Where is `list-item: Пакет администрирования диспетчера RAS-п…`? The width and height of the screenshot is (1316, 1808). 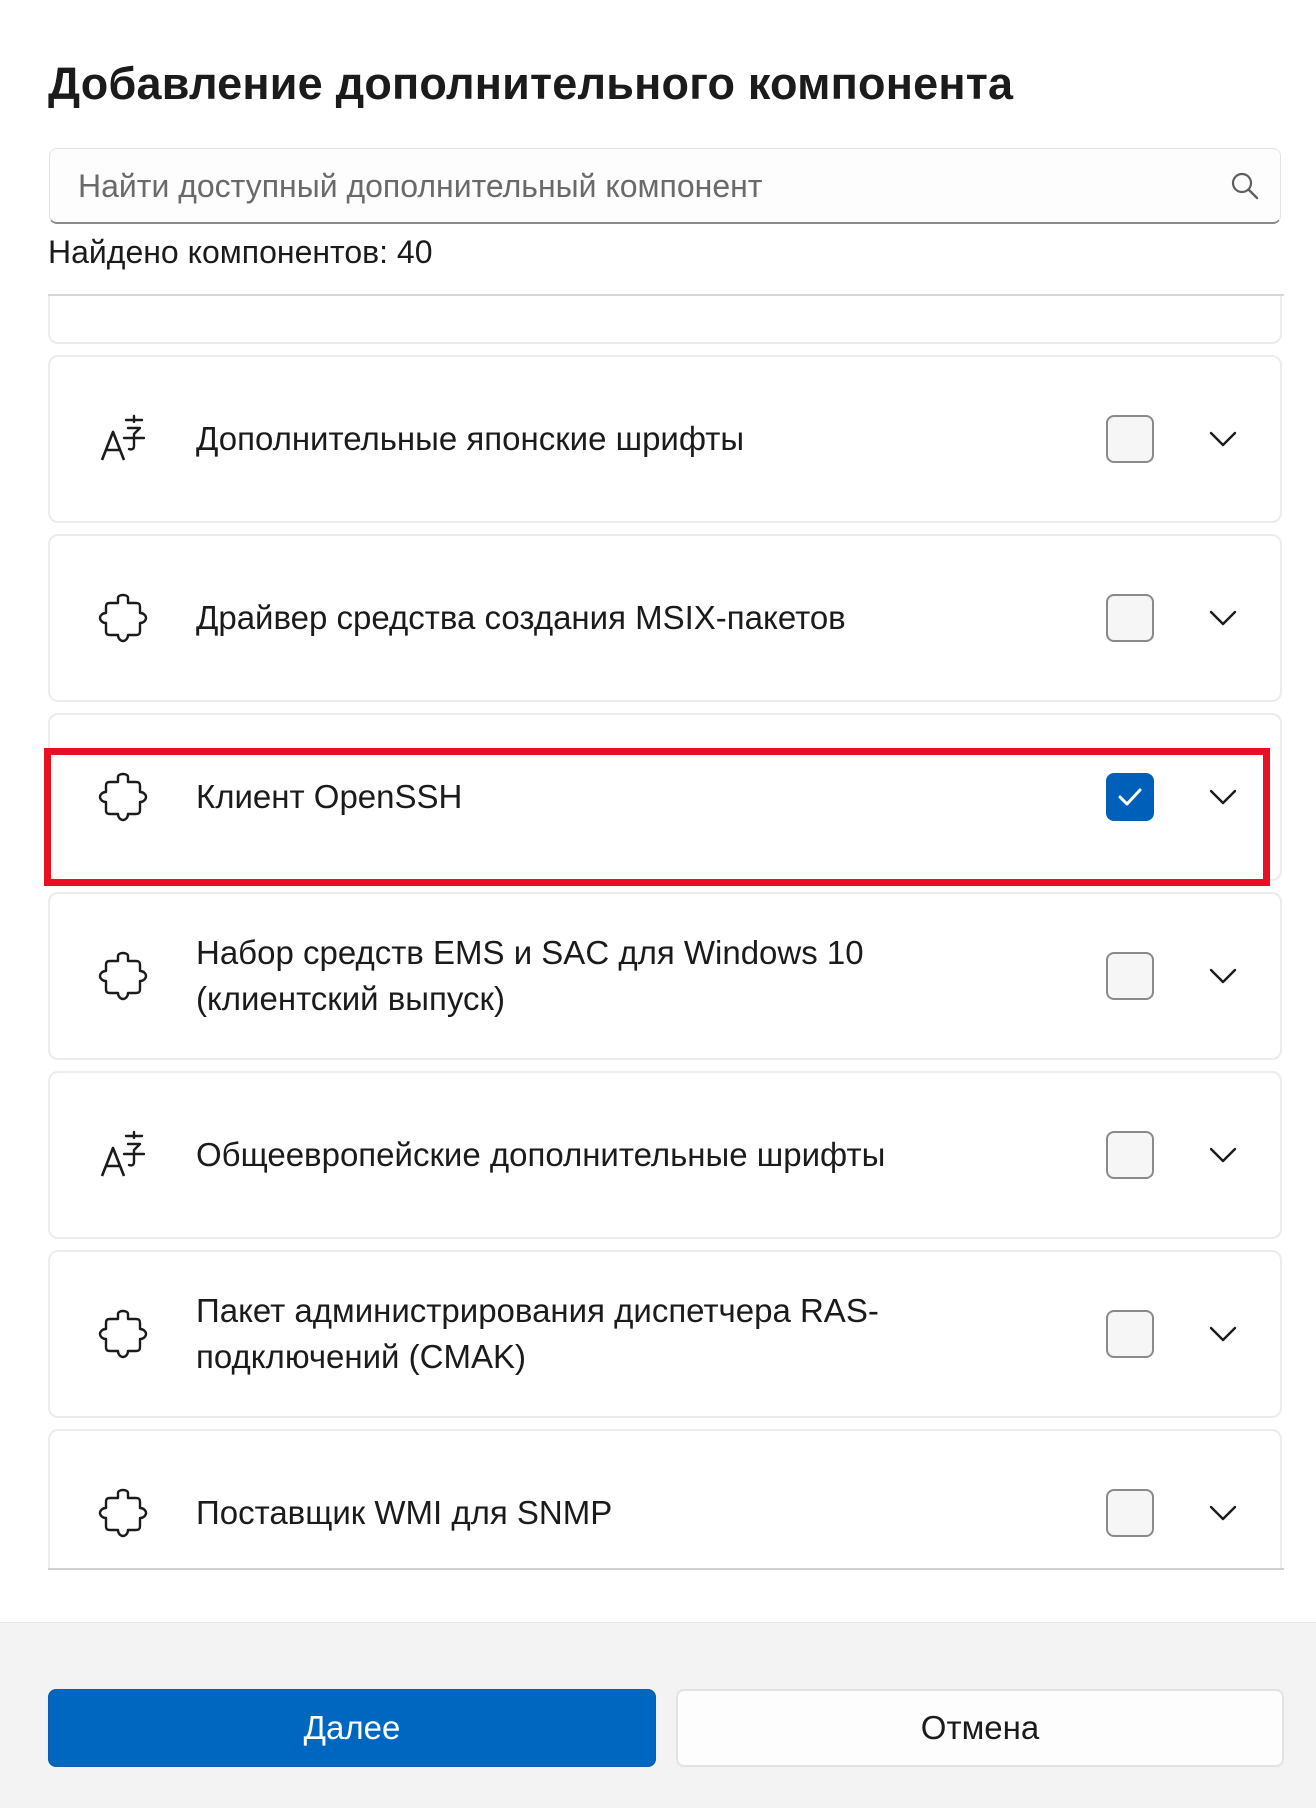
list-item: Пакет администрирования диспетчера RAS-п… is located at coordinates (665, 1334).